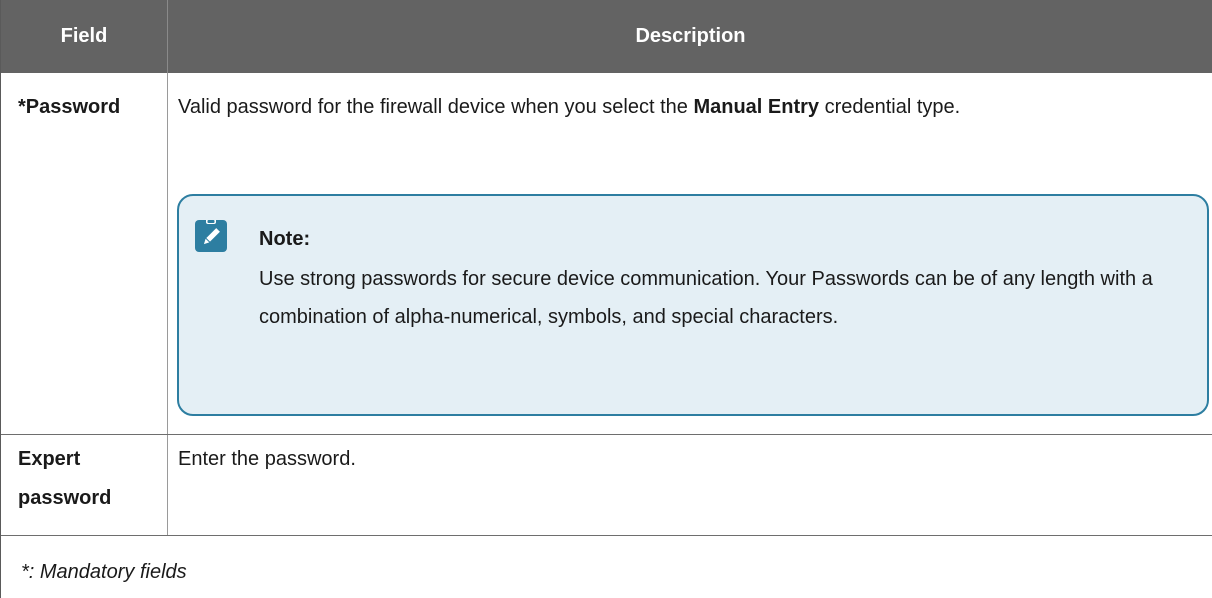 This screenshot has width=1212, height=598. Describe the element at coordinates (84, 36) in the screenshot. I see `header-field: Field` at that location.